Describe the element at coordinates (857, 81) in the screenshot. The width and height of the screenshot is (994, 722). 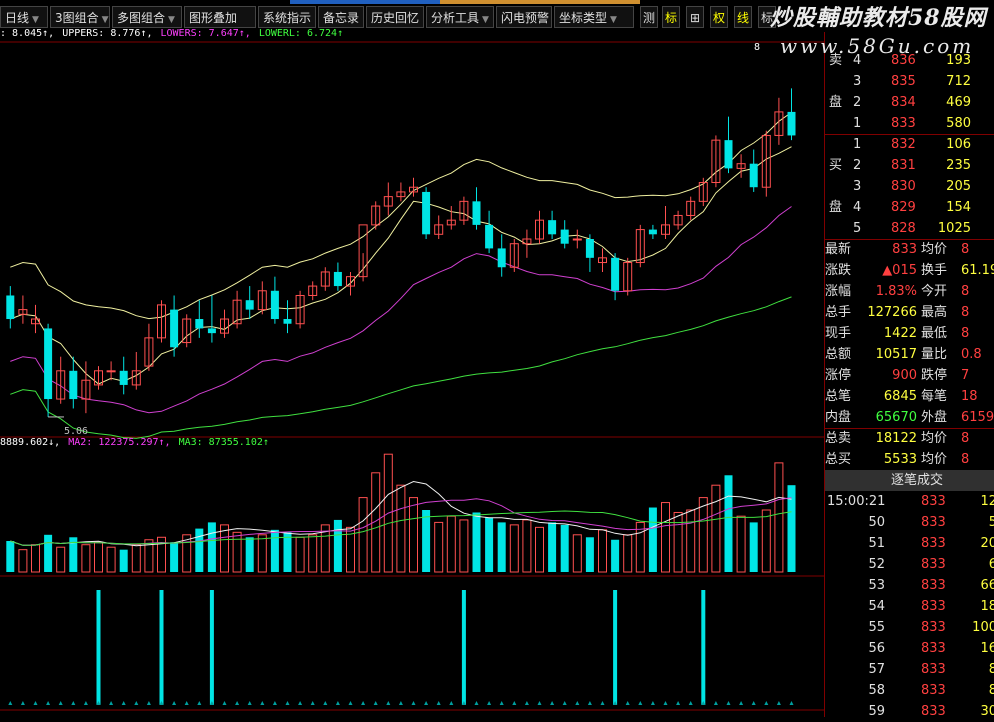
I see `level-index: 3` at that location.